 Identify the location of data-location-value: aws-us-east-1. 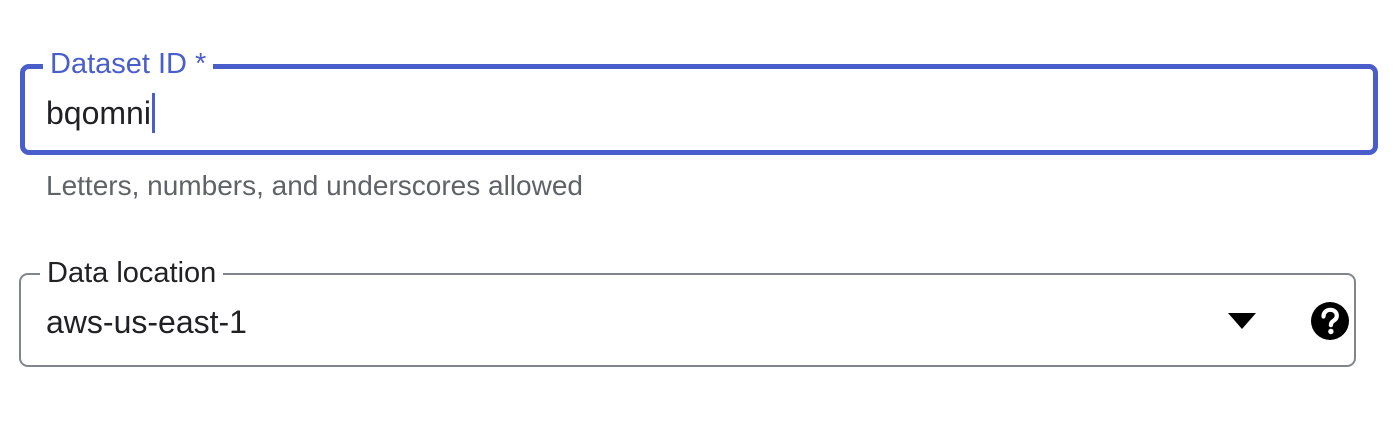
(146, 322).